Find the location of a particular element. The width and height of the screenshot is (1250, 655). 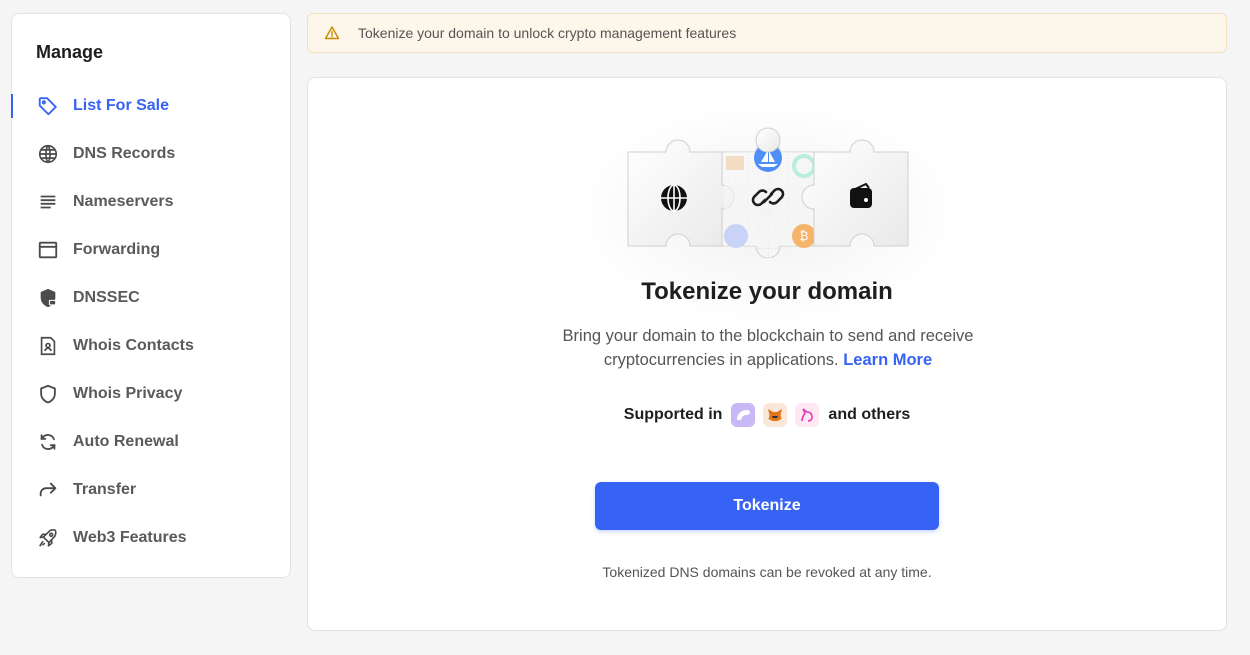

sidebar-item-dnssec: DNSSEC is located at coordinates (151, 298).